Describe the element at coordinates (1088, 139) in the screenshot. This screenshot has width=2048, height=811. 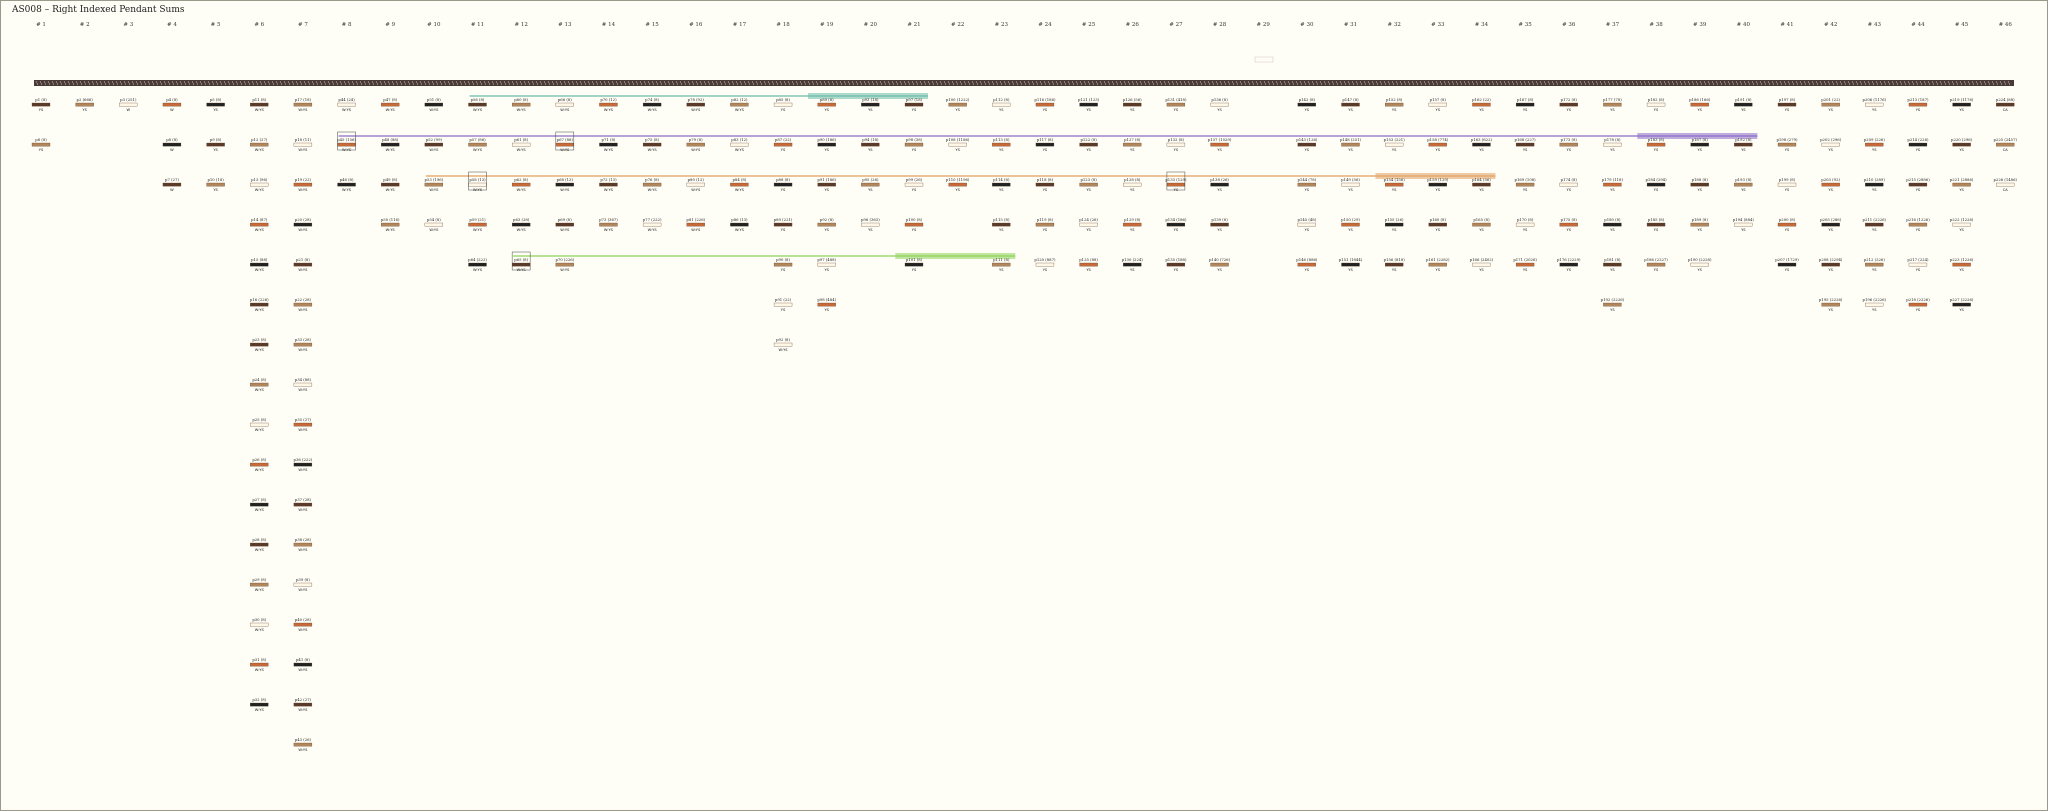
I see `pendant-label: p122 (8)` at that location.